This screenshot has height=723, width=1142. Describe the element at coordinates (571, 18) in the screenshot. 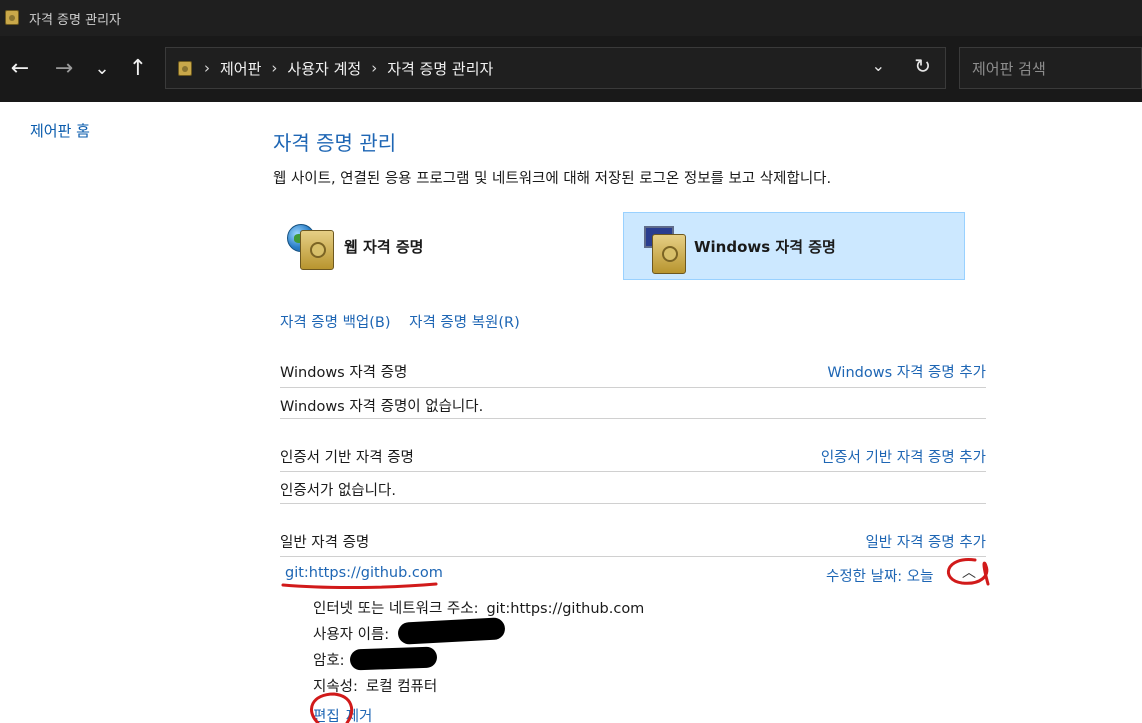

I see `title-bar: 자격 증명 관리자` at that location.